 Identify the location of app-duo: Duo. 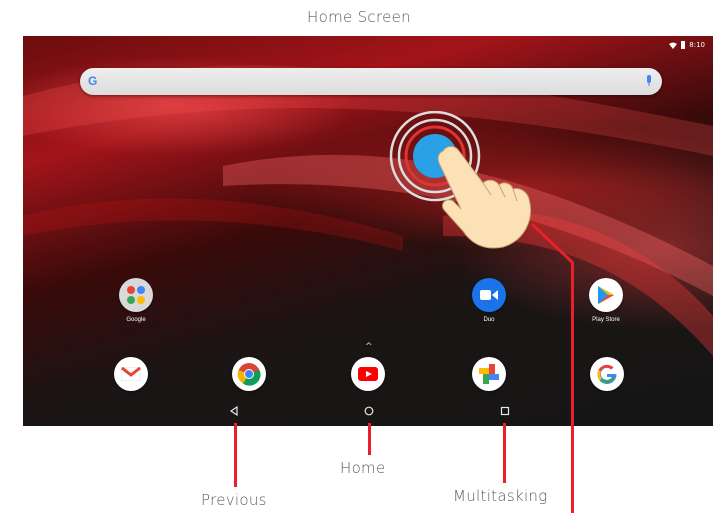
(489, 300).